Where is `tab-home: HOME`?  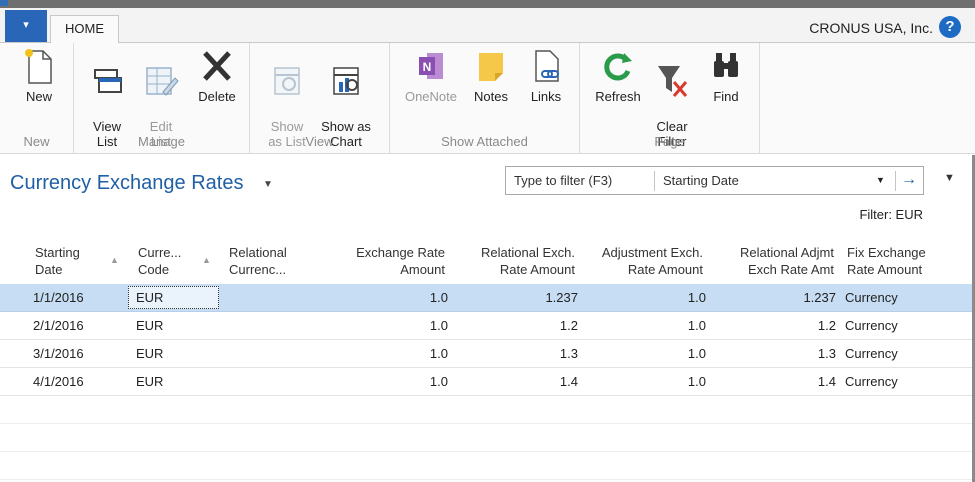 tab-home: HOME is located at coordinates (84, 29).